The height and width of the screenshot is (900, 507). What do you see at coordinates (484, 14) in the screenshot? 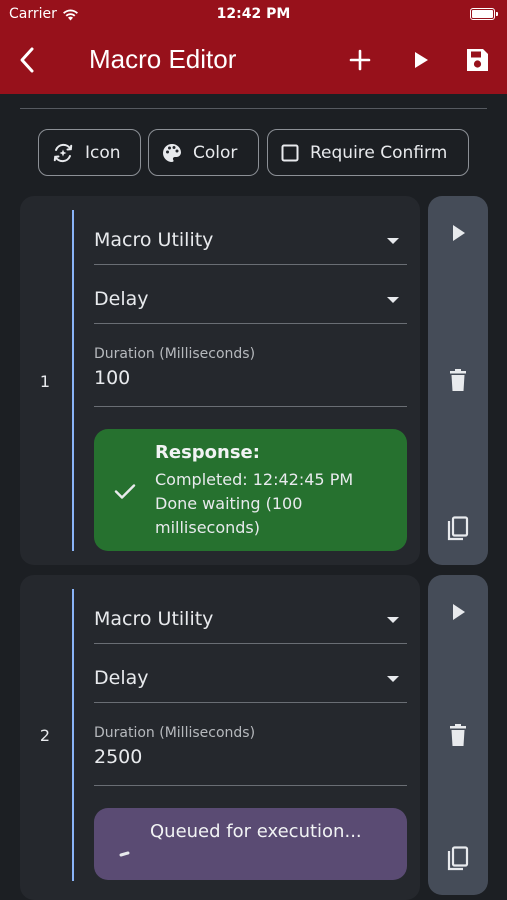
I see `battery-icon` at bounding box center [484, 14].